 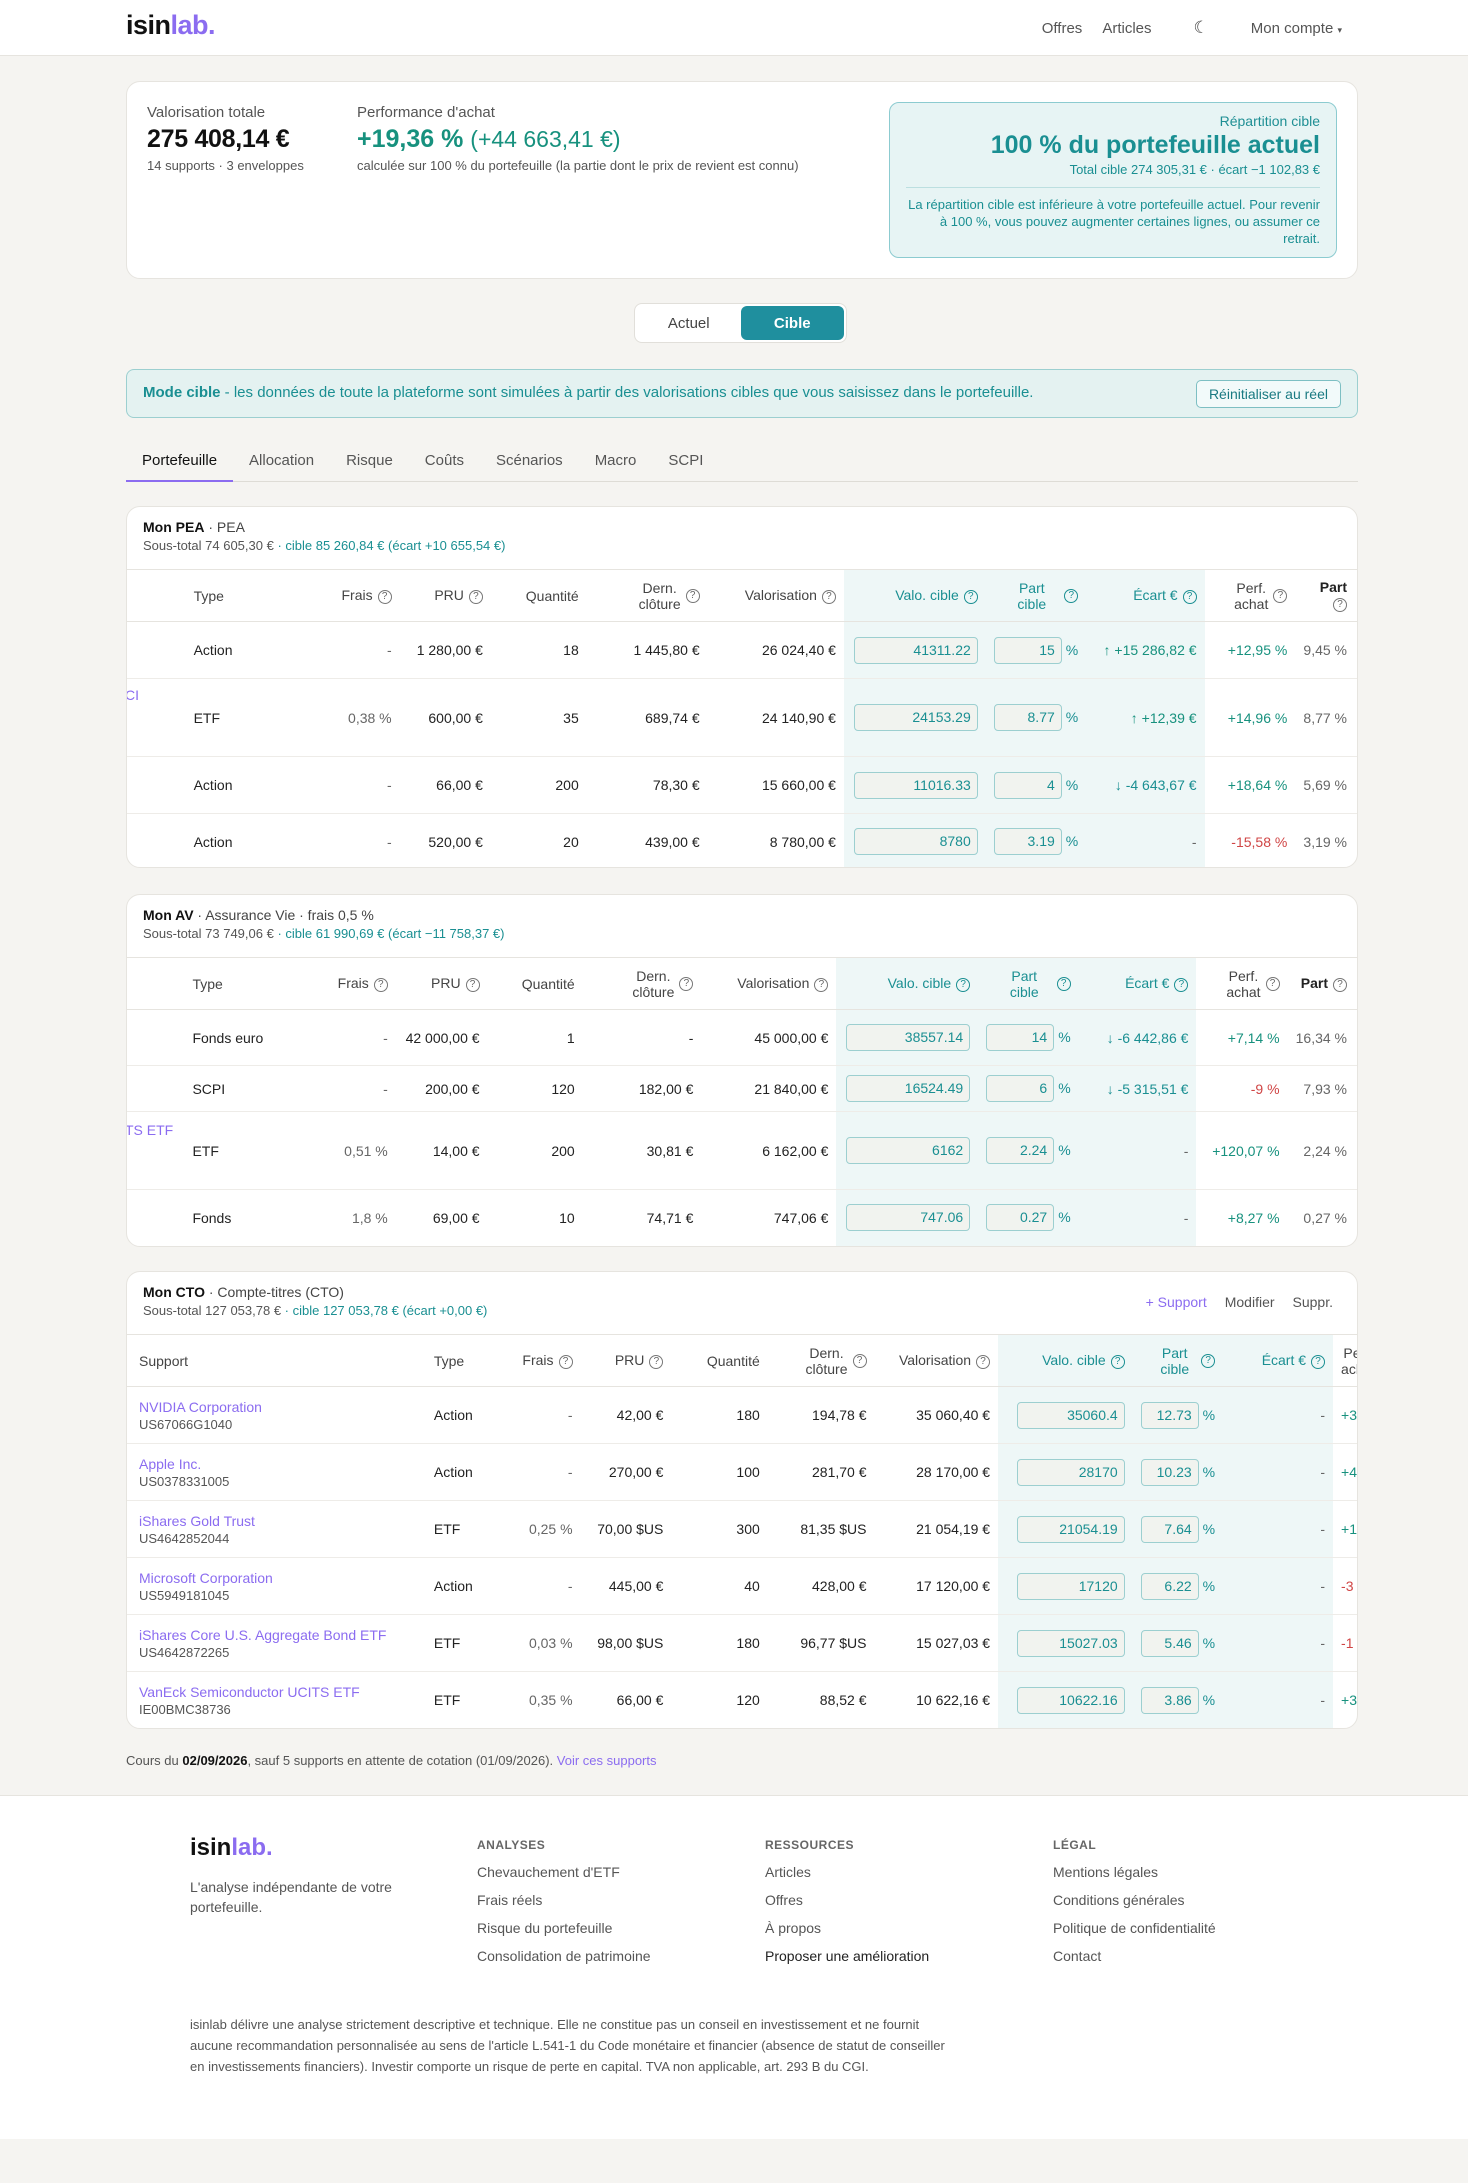 I want to click on target-valuation-input: 16524.49, so click(x=908, y=1088).